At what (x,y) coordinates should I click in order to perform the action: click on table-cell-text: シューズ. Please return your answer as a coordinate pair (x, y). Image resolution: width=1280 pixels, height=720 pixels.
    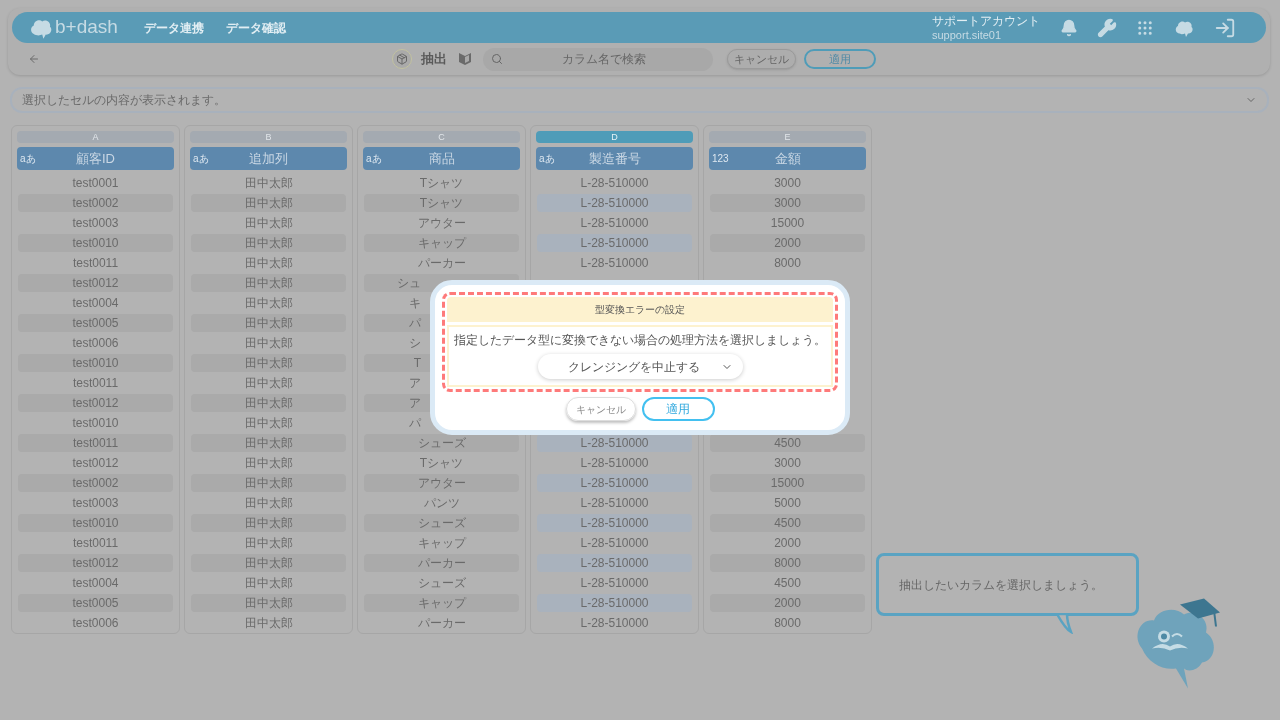
    Looking at the image, I should click on (441, 583).